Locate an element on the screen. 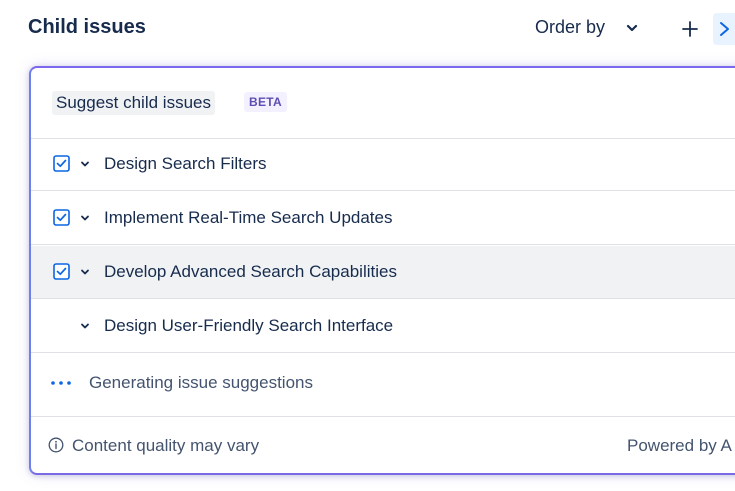 Image resolution: width=735 pixels, height=491 pixels. generating-label: Generating issue suggestions is located at coordinates (201, 382).